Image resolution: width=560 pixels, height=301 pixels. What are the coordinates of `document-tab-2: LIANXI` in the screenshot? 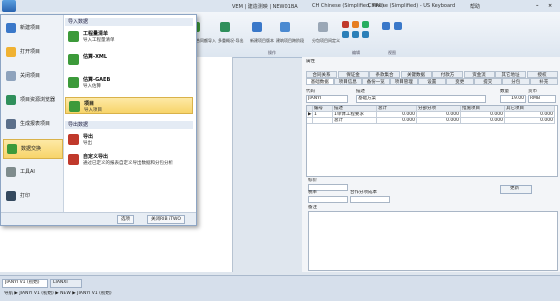 It's located at (66, 283).